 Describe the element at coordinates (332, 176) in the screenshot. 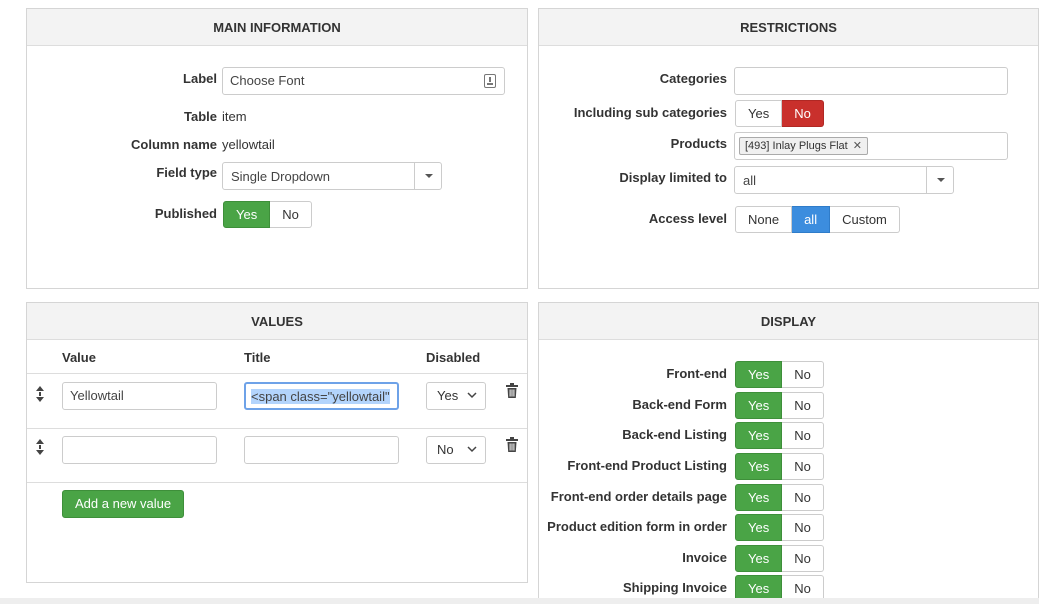

I see `field-type-select: Single Dropdown` at that location.